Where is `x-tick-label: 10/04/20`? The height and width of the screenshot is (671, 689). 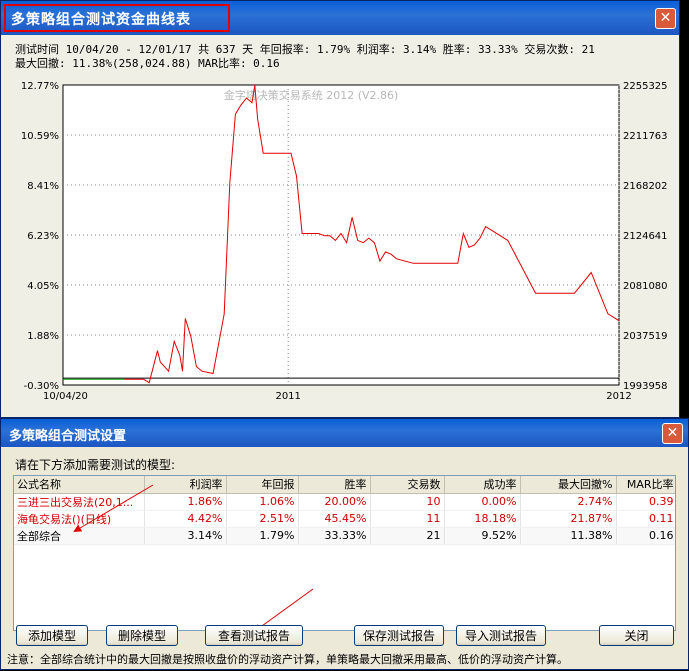 x-tick-label: 10/04/20 is located at coordinates (65, 396).